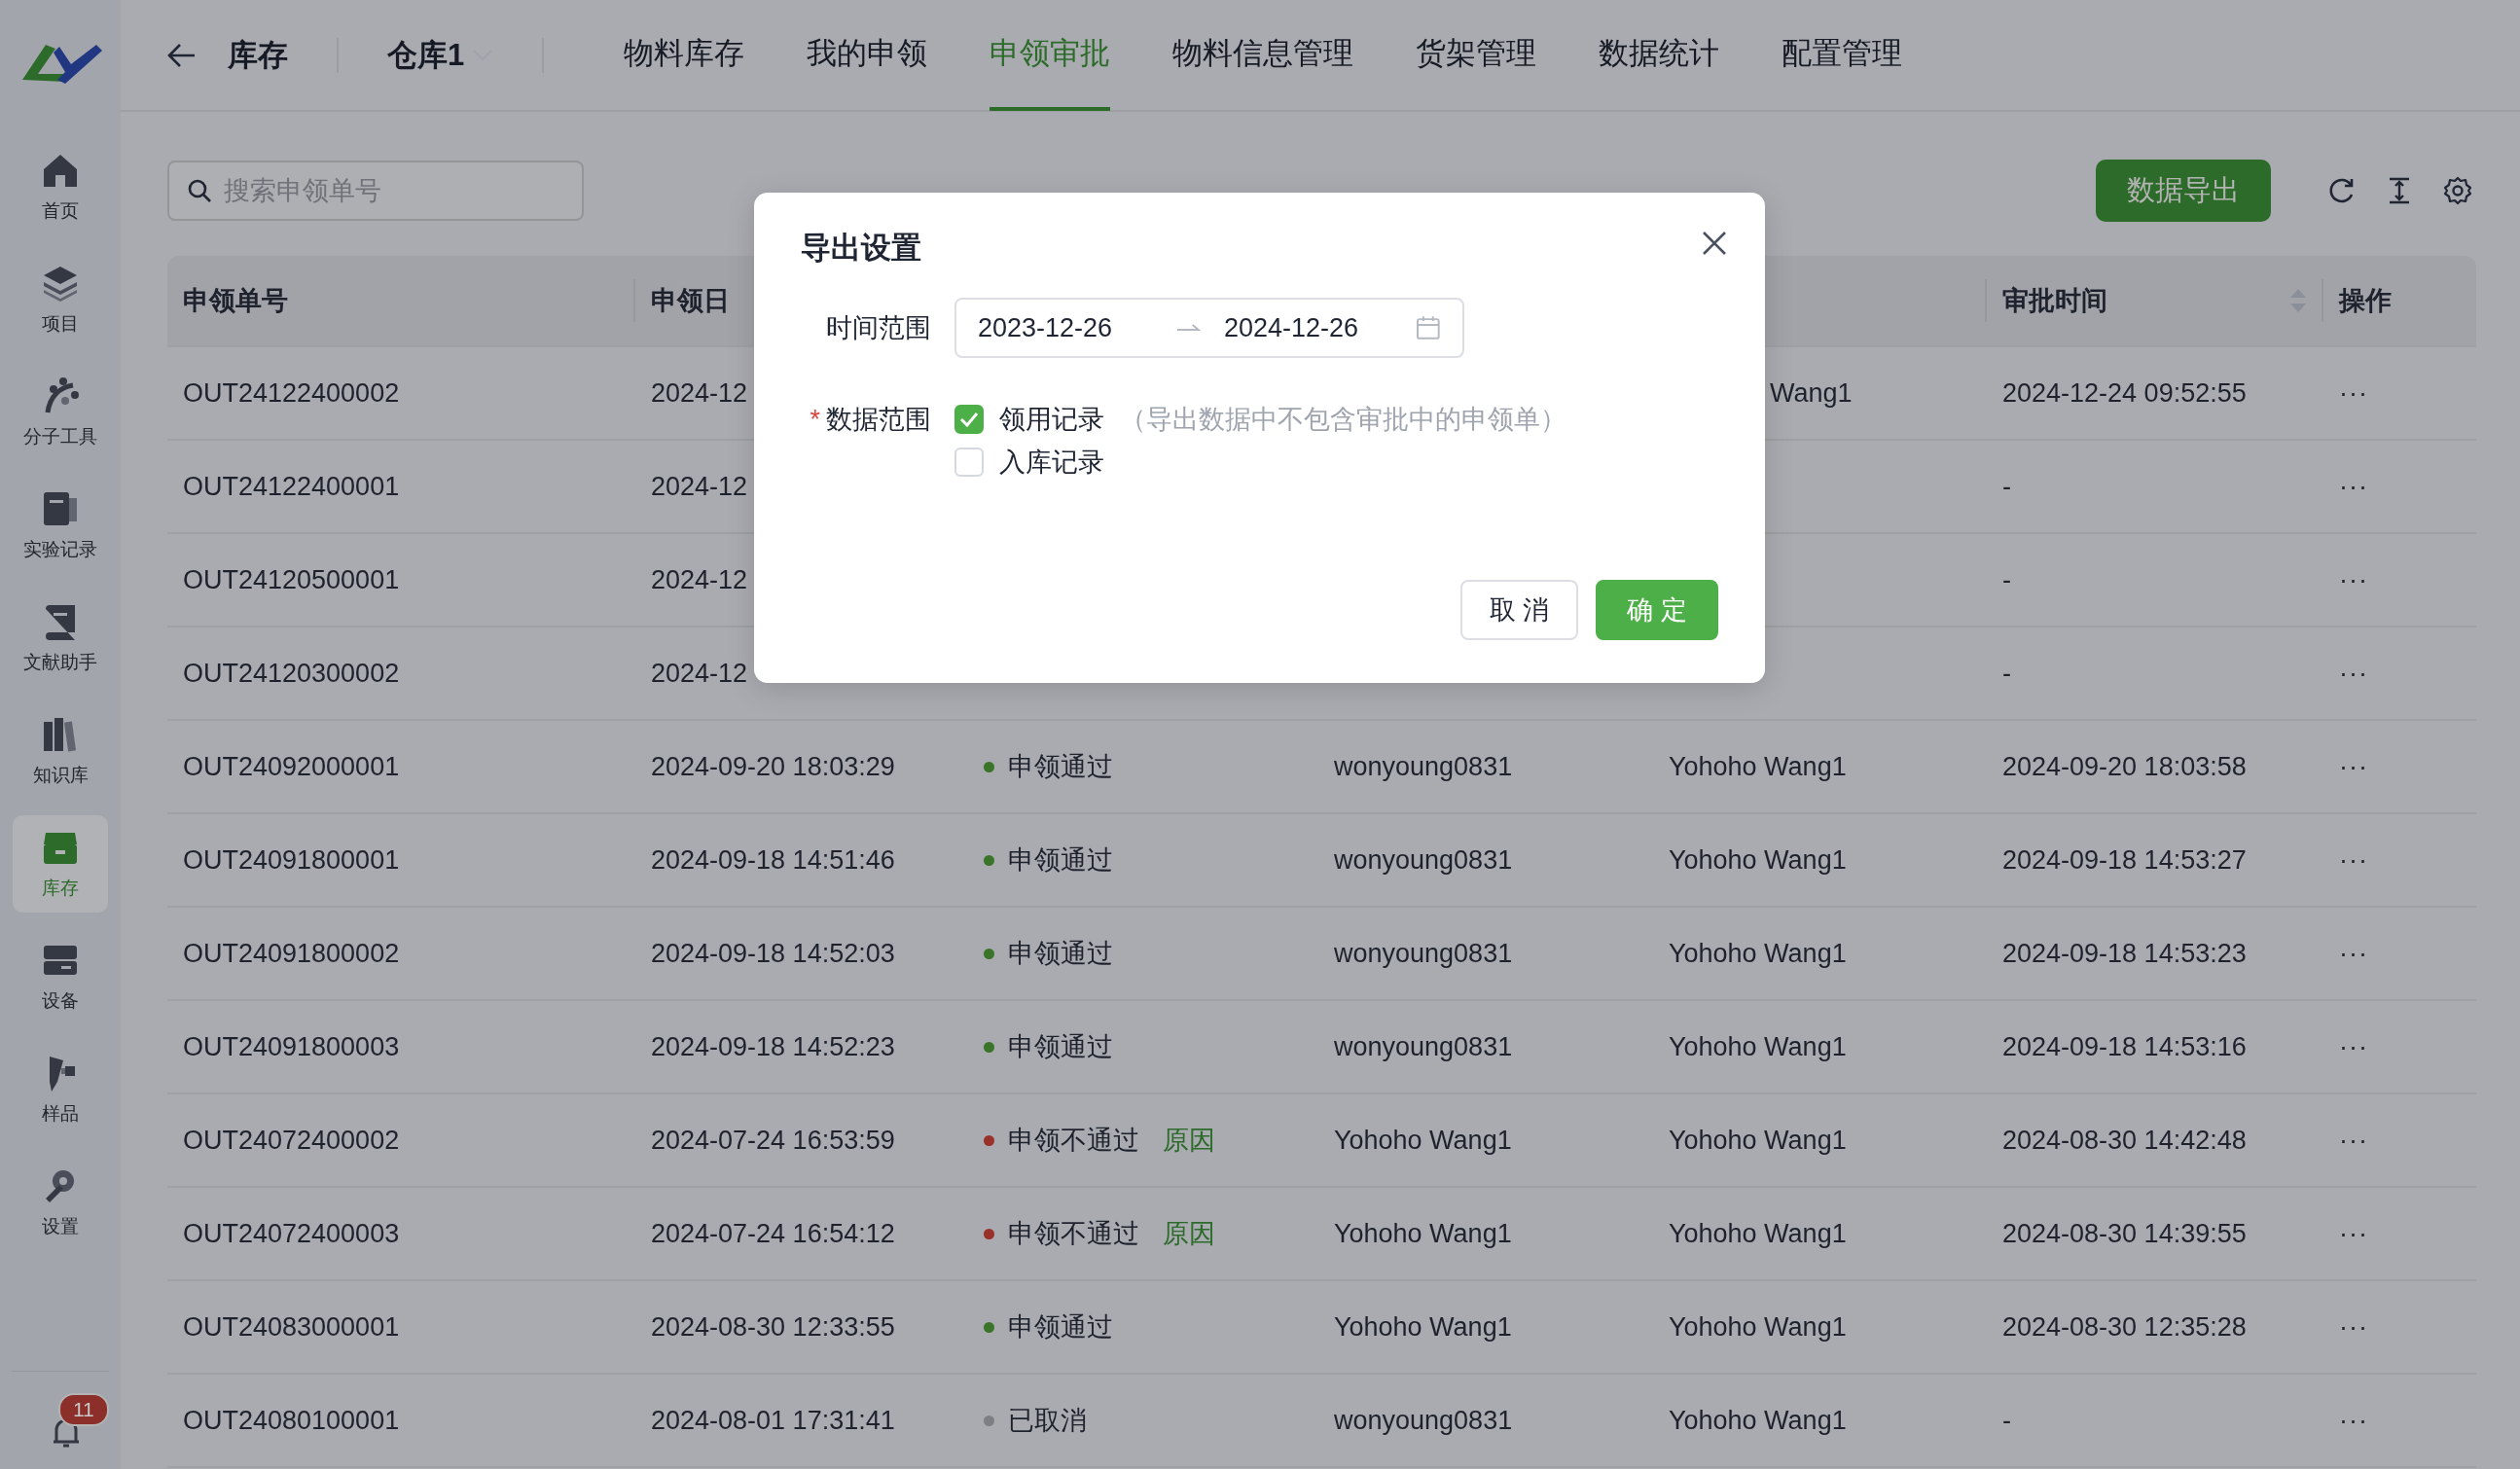  What do you see at coordinates (1209, 328) in the screenshot?
I see `date-range-field: 2023-12-26 2024-12-26` at bounding box center [1209, 328].